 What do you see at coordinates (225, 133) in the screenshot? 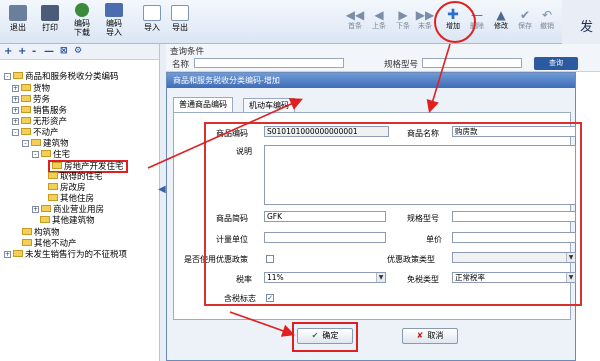
I see `arrow-tree-to-form` at bounding box center [225, 133].